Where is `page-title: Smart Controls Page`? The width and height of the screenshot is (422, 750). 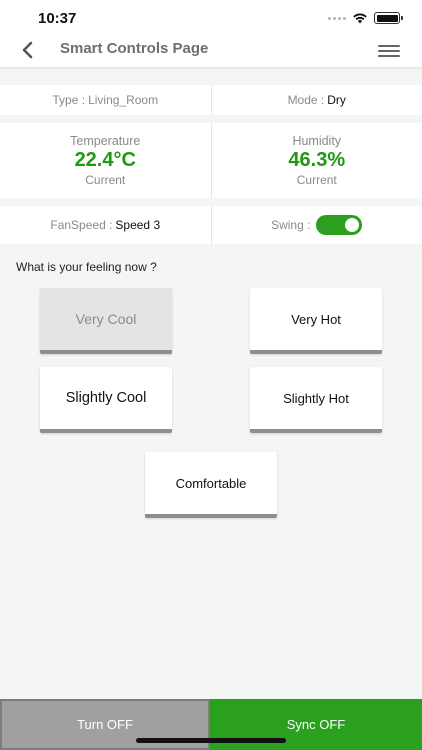 page-title: Smart Controls Page is located at coordinates (134, 48).